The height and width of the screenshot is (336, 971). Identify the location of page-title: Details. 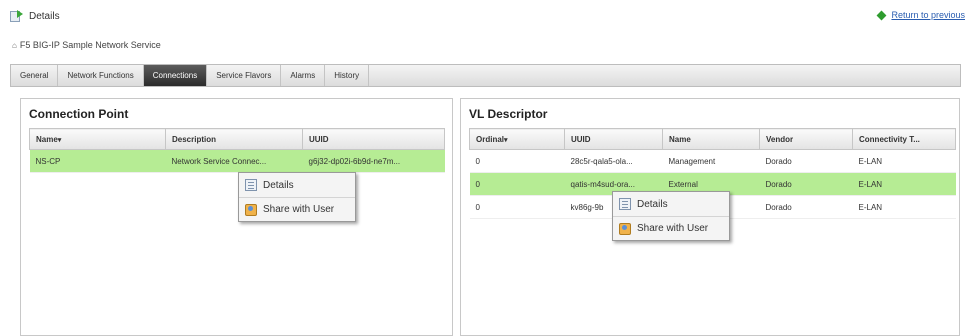
(44, 16).